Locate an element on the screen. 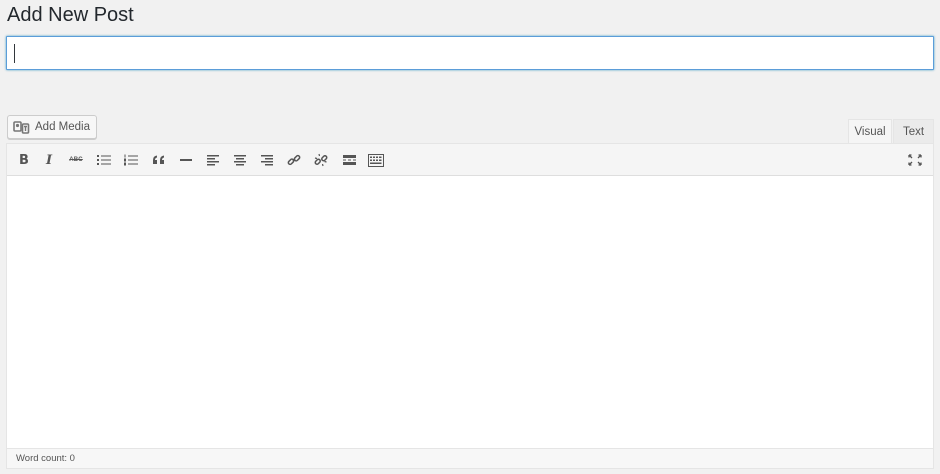 This screenshot has width=940, height=474. editor-status-bar: Word count: 0 is located at coordinates (470, 458).